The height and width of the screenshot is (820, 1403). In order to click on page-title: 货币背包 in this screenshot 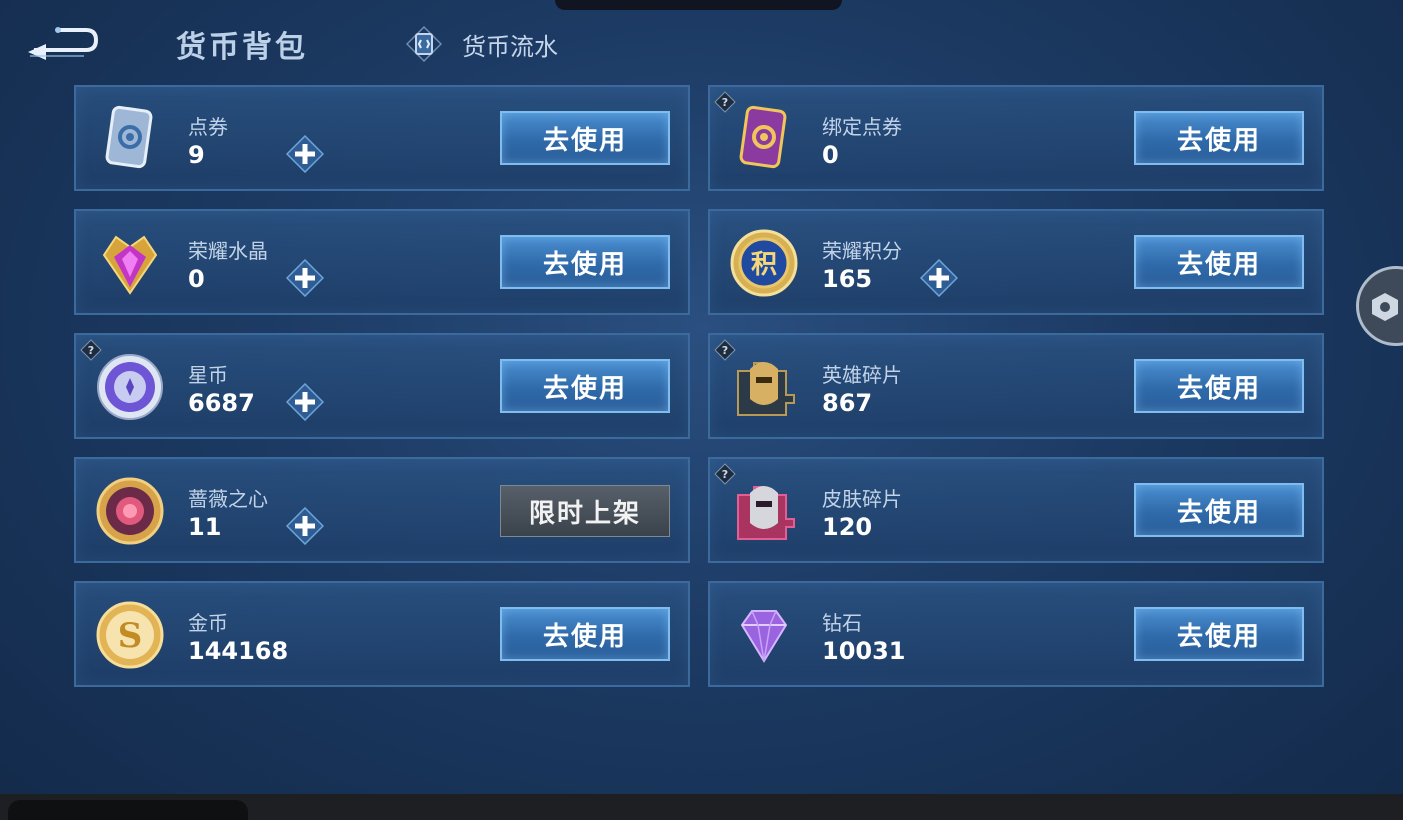, I will do `click(242, 47)`.